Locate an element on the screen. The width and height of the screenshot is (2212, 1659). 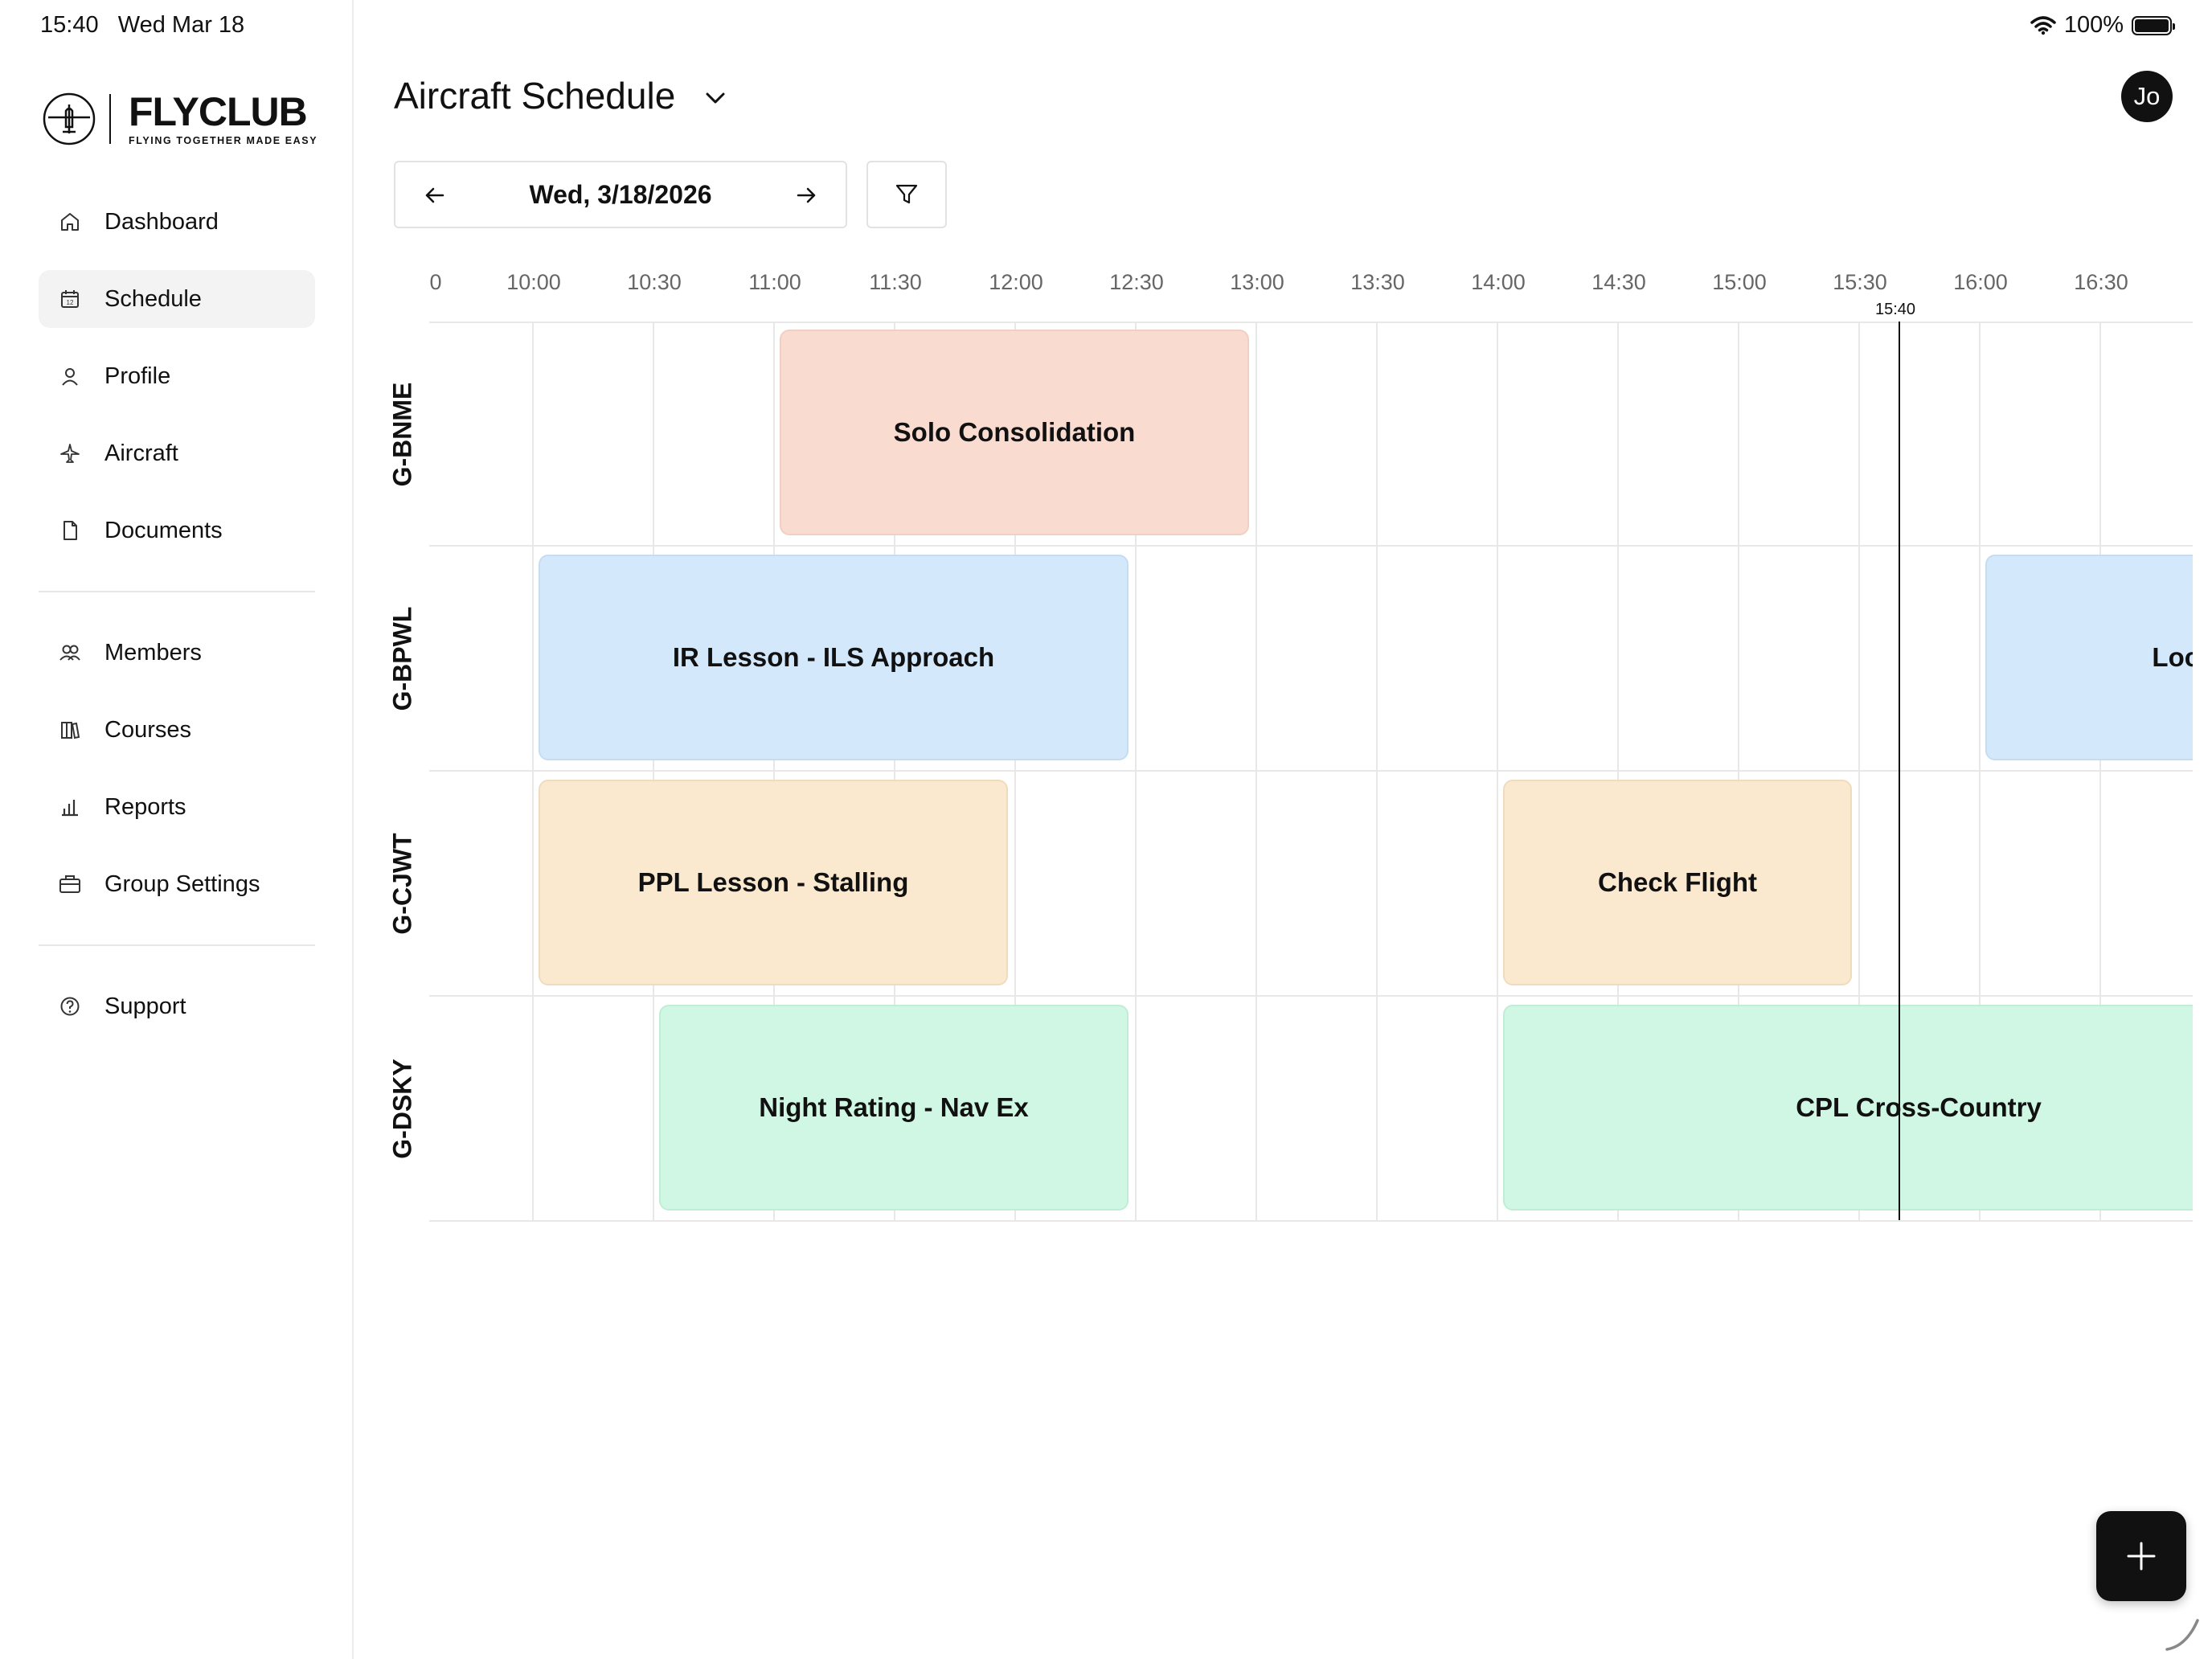
sidebar-item-label: Courses is located at coordinates (147, 729).